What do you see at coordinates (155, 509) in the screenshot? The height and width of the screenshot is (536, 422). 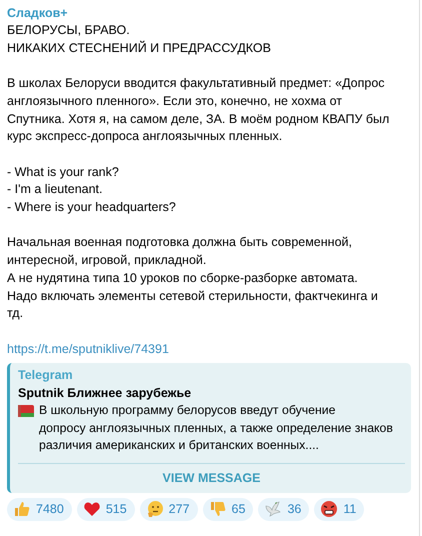 I see `thinking-face-icon` at bounding box center [155, 509].